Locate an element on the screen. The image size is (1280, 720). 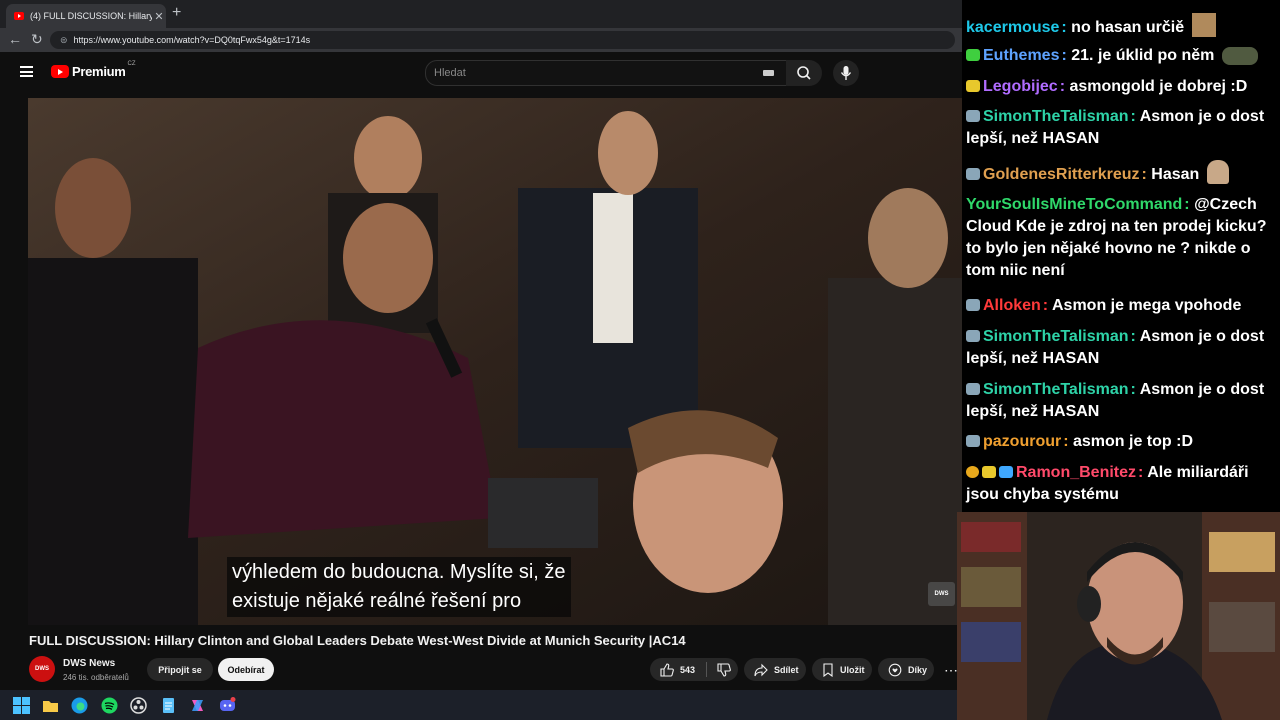
chat-message: pazourour: asmon je top :D is located at coordinates (1119, 442).